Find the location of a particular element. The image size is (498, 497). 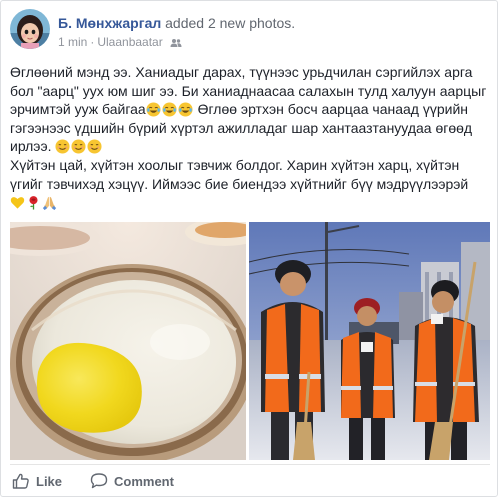

like-button: Like is located at coordinates (37, 481).